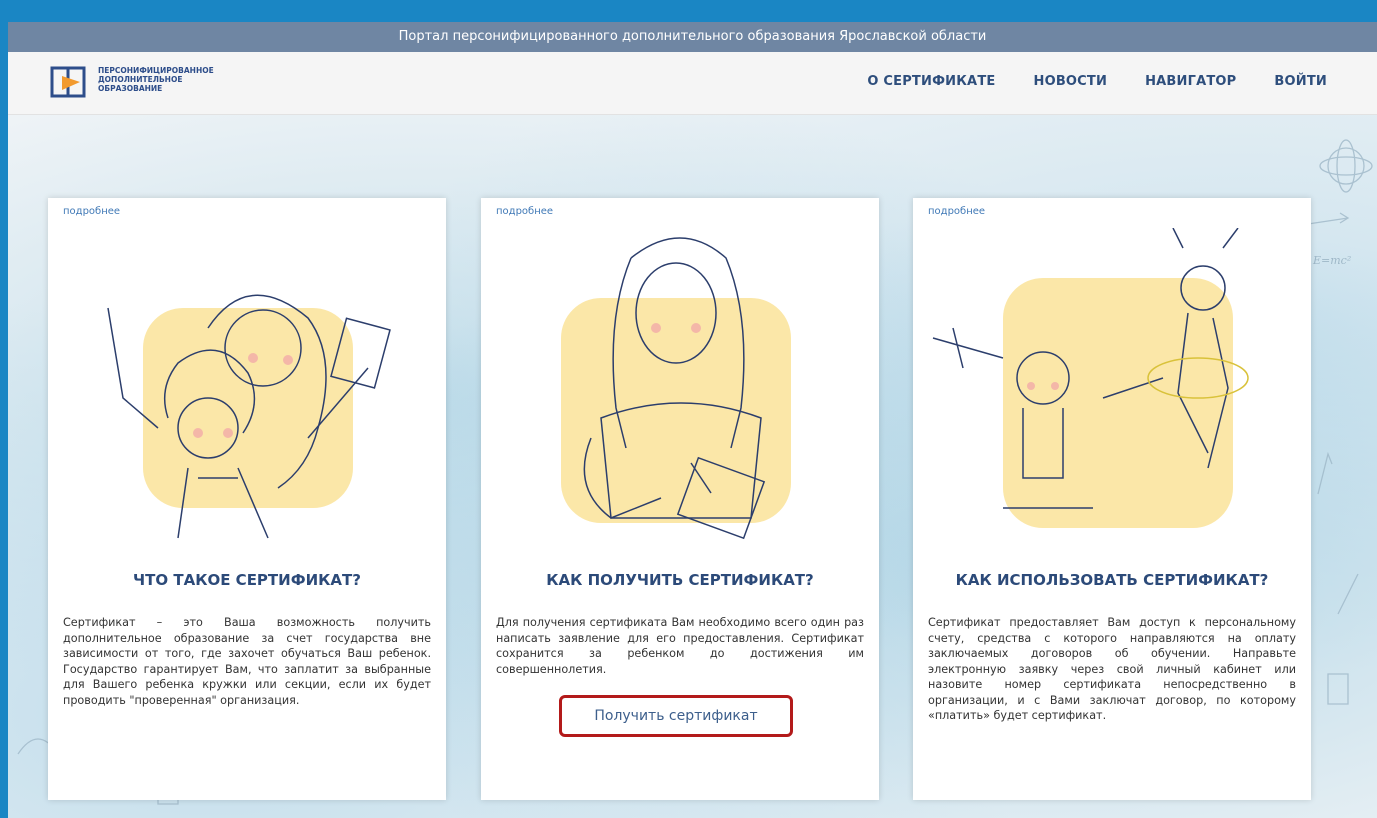 This screenshot has width=1377, height=818. Describe the element at coordinates (1300, 81) in the screenshot. I see `nav-item-login: ВОЙТИ` at that location.